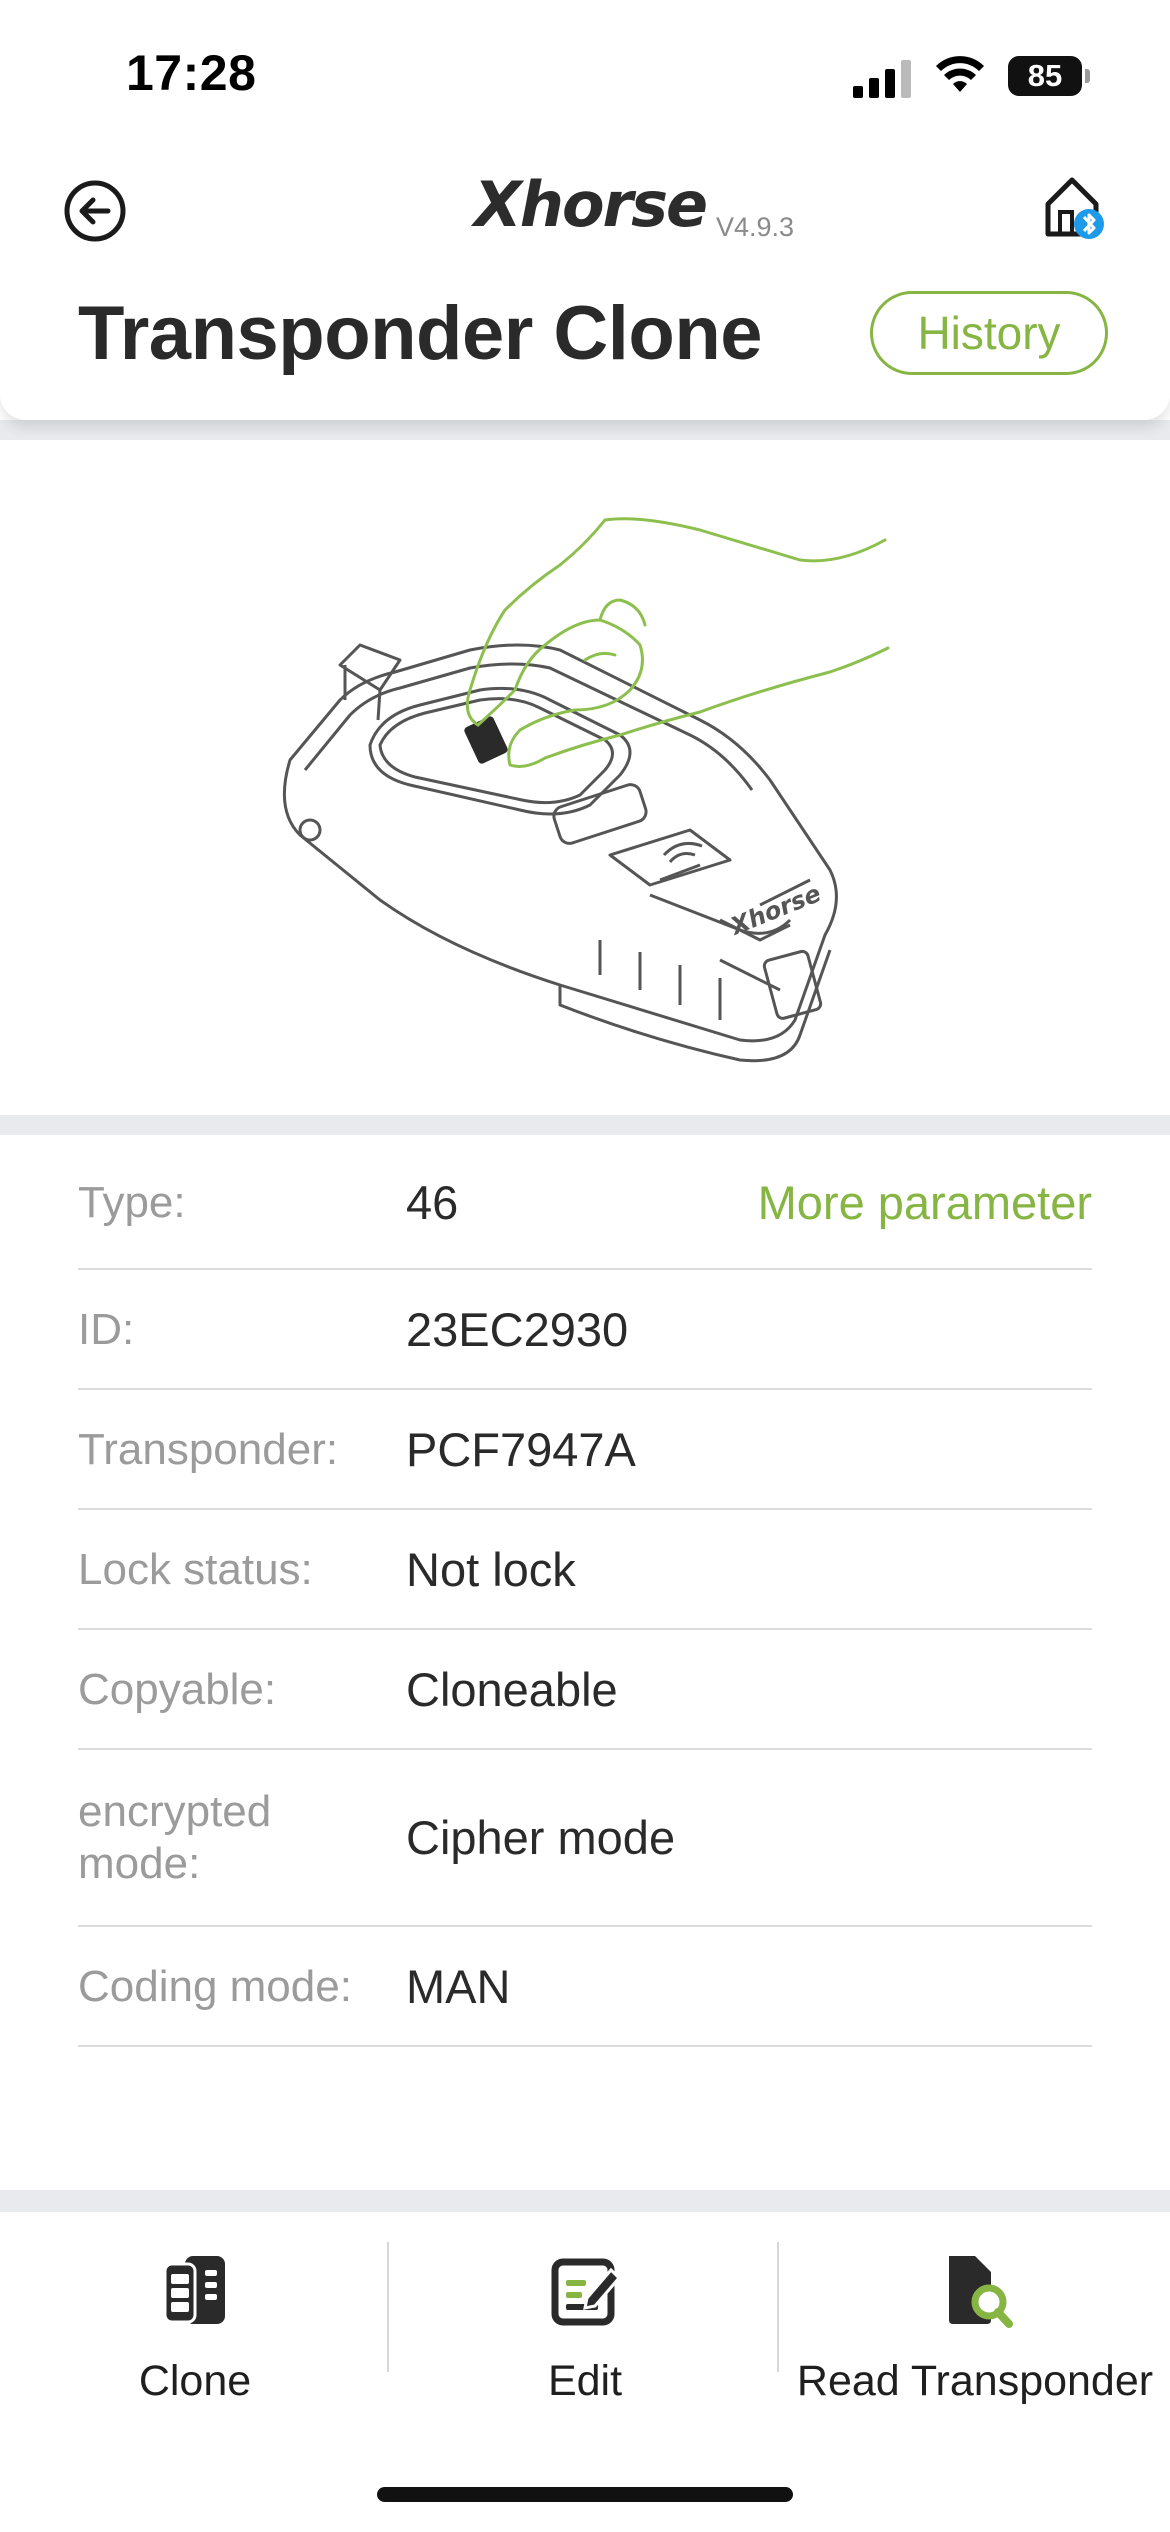 This screenshot has height=2532, width=1170. I want to click on transponder-label: Transponder:, so click(208, 1449).